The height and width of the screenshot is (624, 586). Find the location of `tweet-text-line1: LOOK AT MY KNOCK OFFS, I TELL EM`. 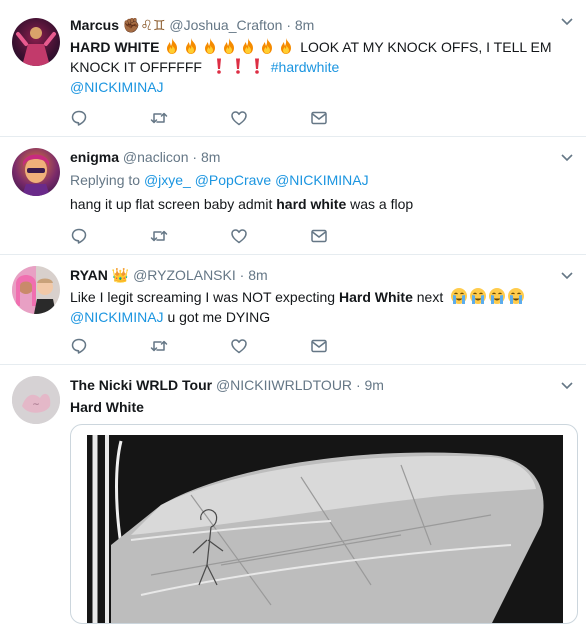

tweet-text-line1: LOOK AT MY KNOCK OFFS, I TELL EM is located at coordinates (426, 47).